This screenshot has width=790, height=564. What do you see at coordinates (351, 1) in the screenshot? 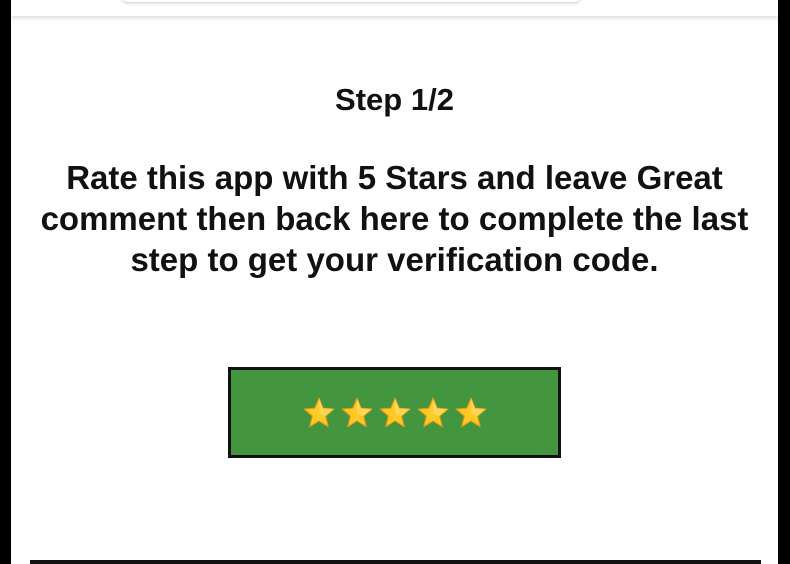
I see `top-pill` at bounding box center [351, 1].